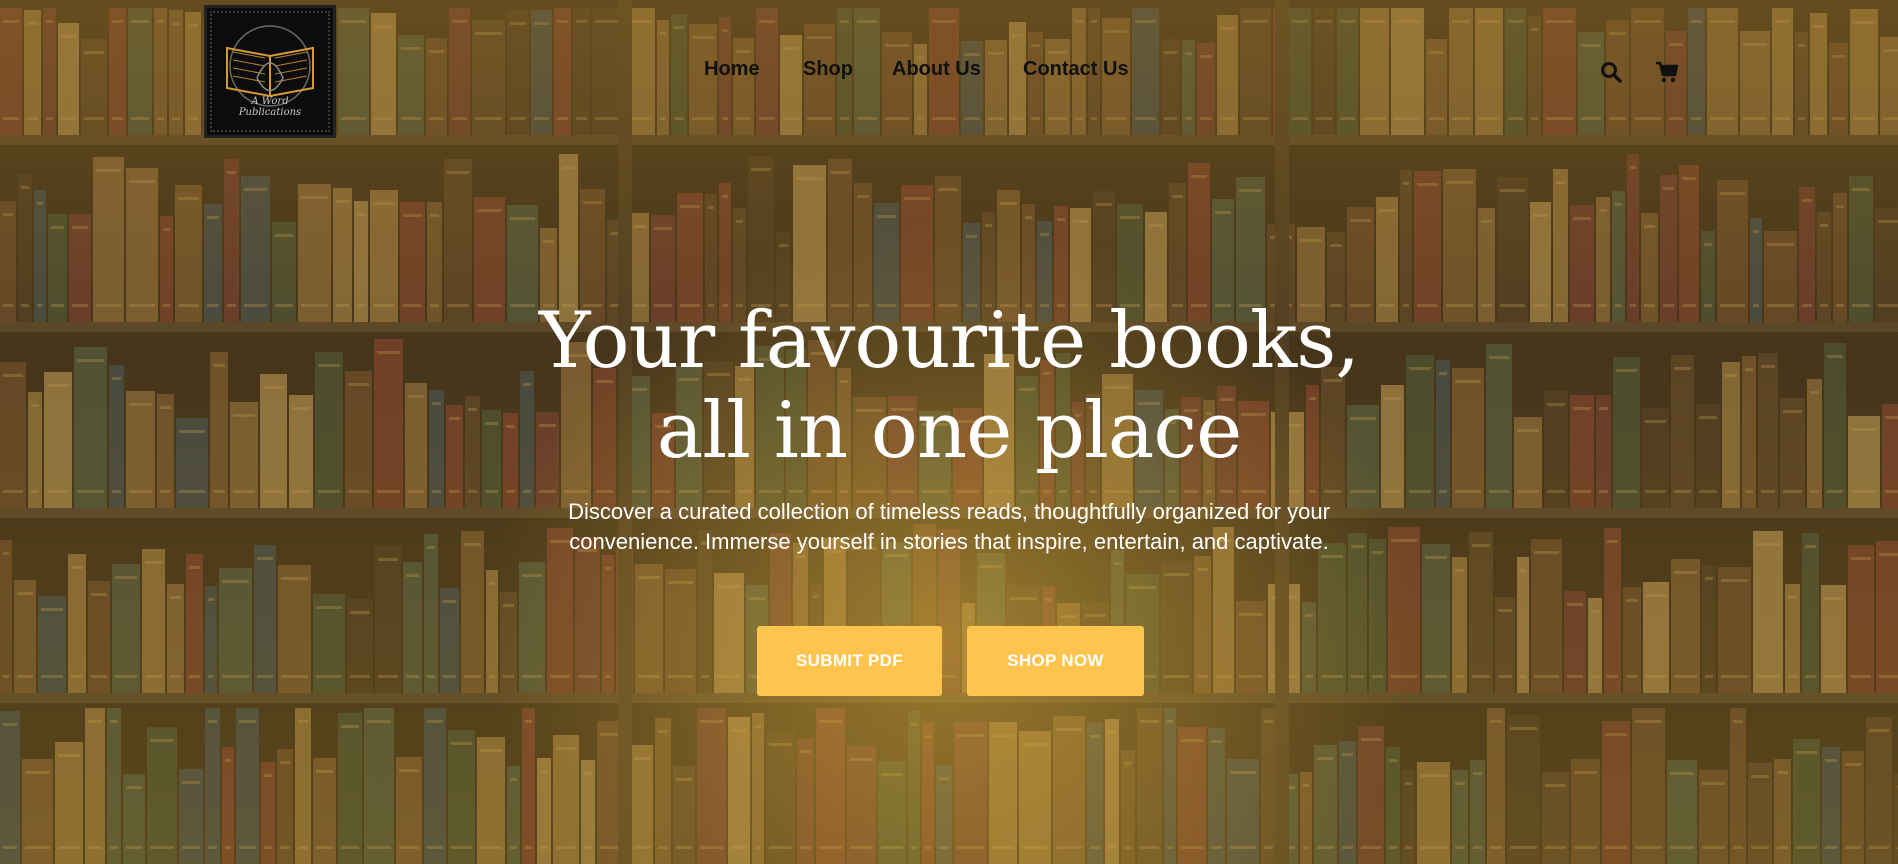 The width and height of the screenshot is (1898, 864). I want to click on cart-icon, so click(1667, 72).